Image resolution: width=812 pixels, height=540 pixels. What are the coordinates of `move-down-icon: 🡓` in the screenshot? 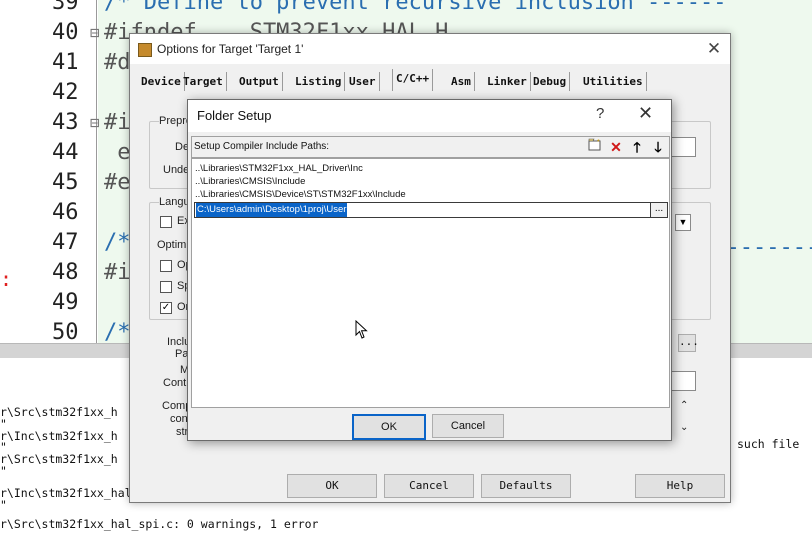 It's located at (658, 147).